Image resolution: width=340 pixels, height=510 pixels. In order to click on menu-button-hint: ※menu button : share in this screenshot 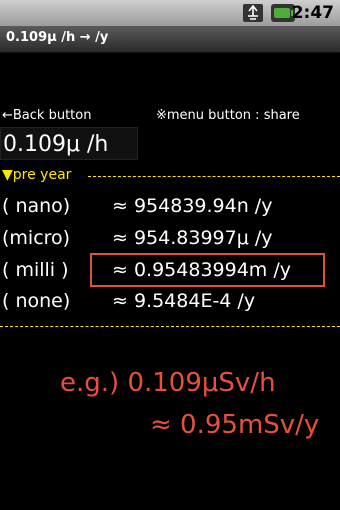, I will do `click(228, 115)`.